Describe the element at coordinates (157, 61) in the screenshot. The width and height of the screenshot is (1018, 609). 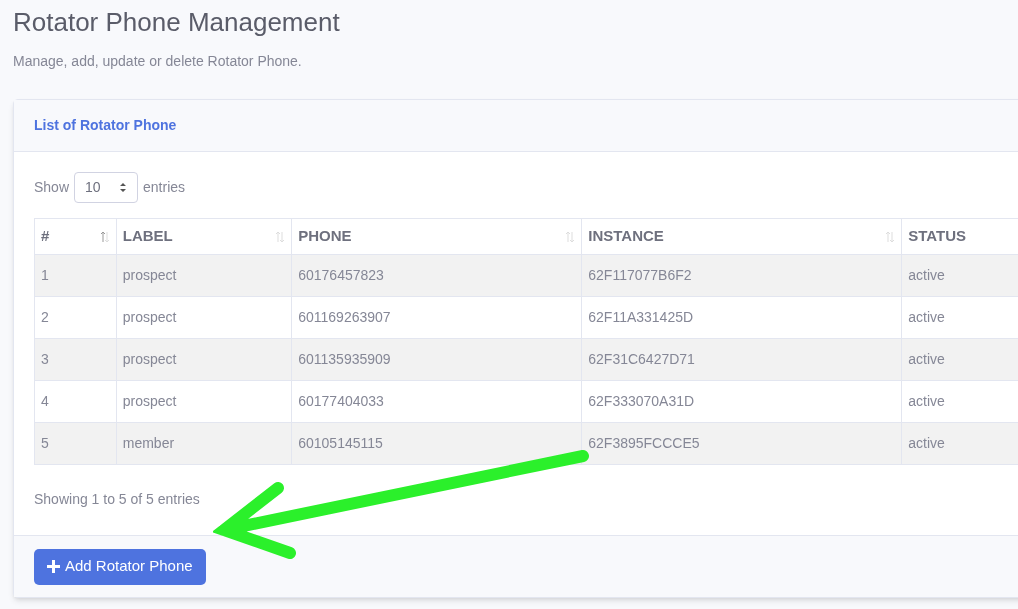
I see `page-subtitle: Manage, add, update or delete Rotator Phone.` at that location.